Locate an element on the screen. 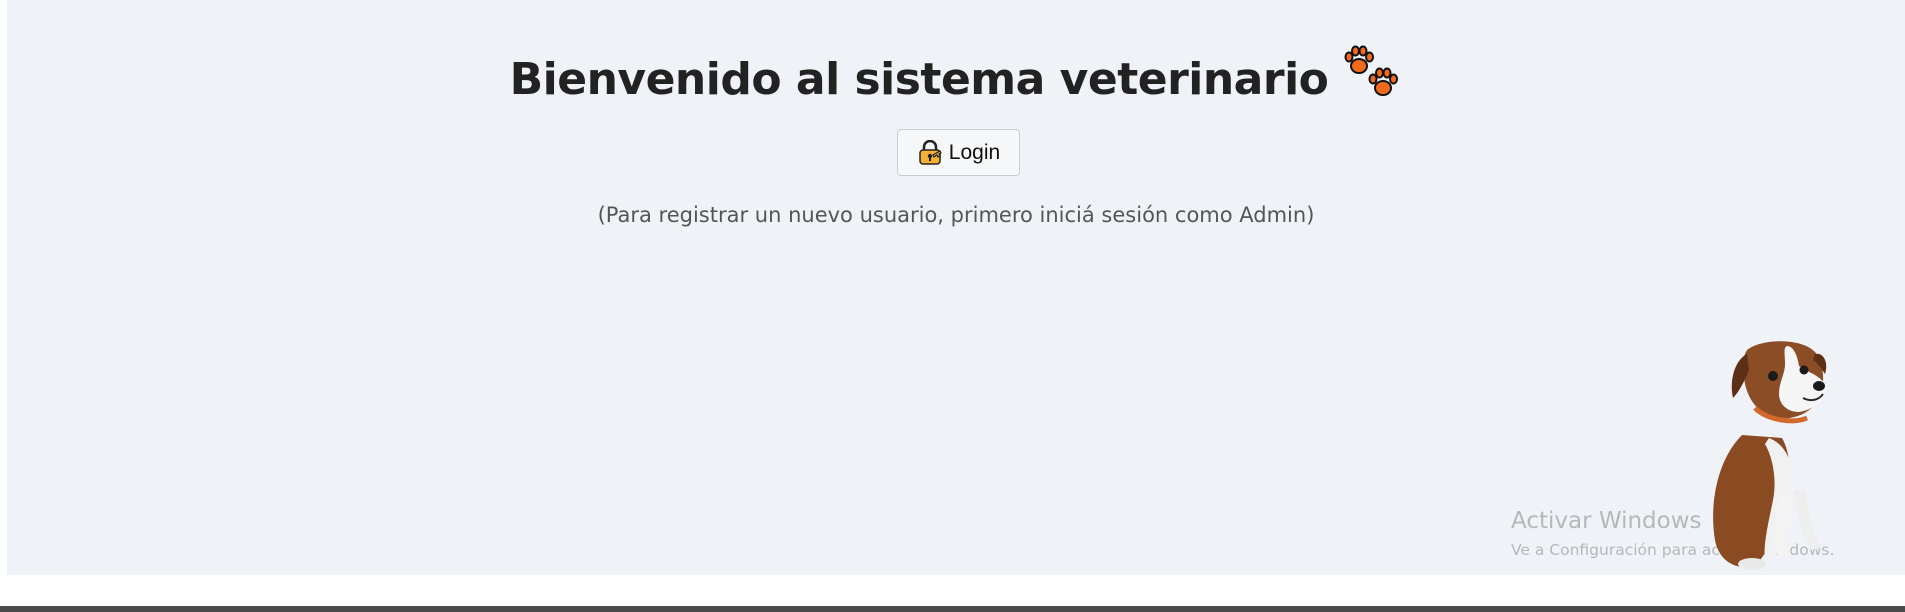 Image resolution: width=1905 pixels, height=612 pixels. login-button: Login is located at coordinates (958, 152).